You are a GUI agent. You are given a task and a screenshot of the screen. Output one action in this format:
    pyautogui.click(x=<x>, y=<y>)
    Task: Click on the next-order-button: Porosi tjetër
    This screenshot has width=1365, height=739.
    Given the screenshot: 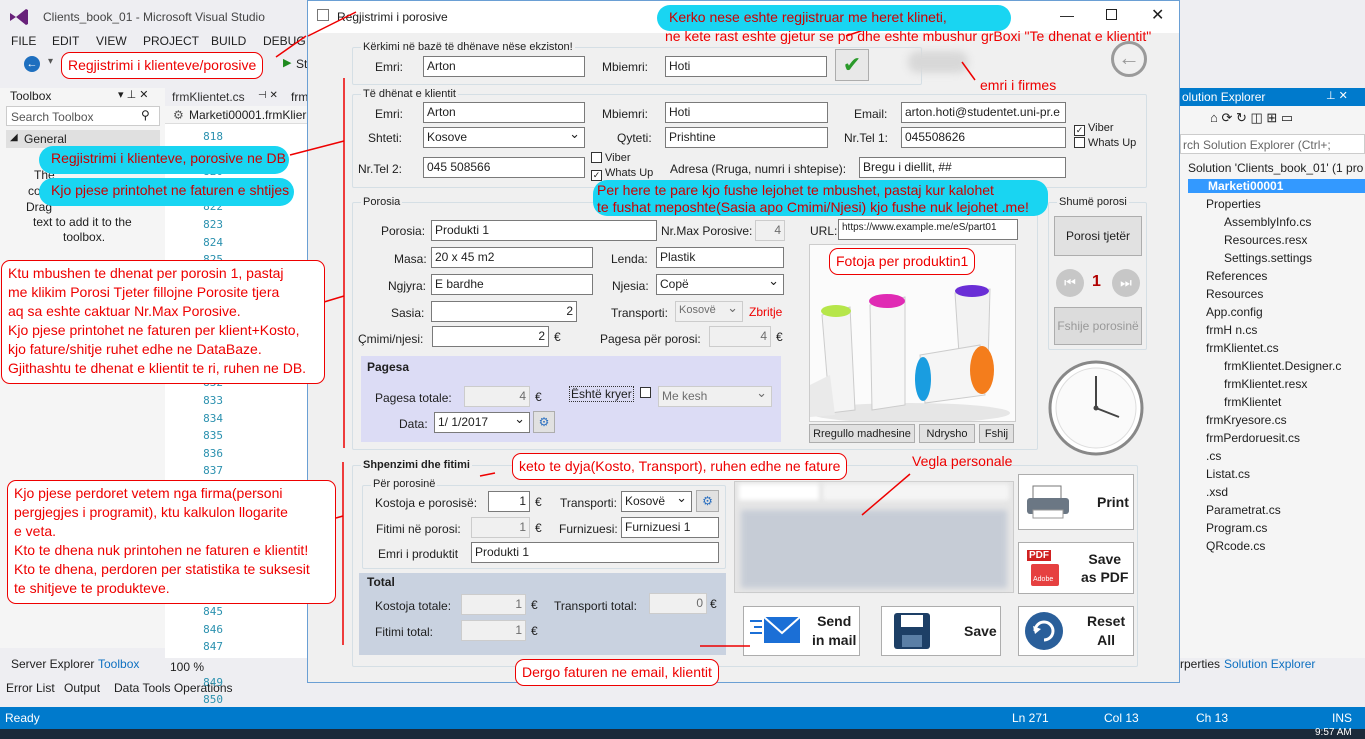 What is the action you would take?
    pyautogui.click(x=1098, y=236)
    